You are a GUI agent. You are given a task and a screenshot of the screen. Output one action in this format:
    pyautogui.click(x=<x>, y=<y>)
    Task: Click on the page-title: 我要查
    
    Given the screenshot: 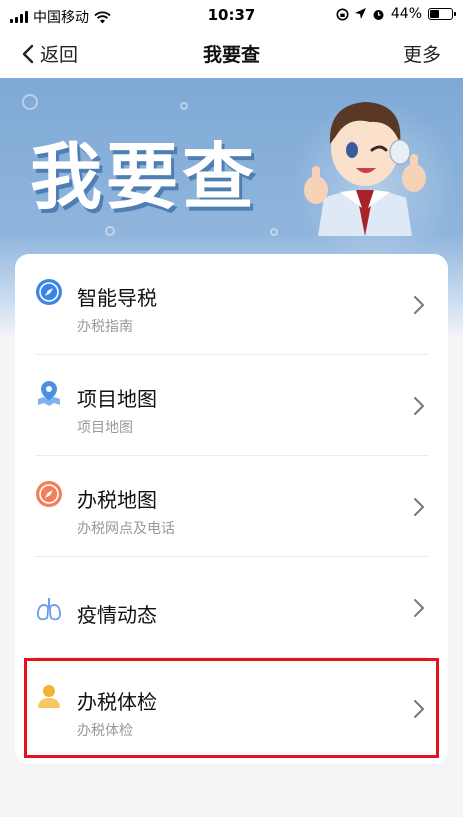 What is the action you would take?
    pyautogui.click(x=231, y=55)
    